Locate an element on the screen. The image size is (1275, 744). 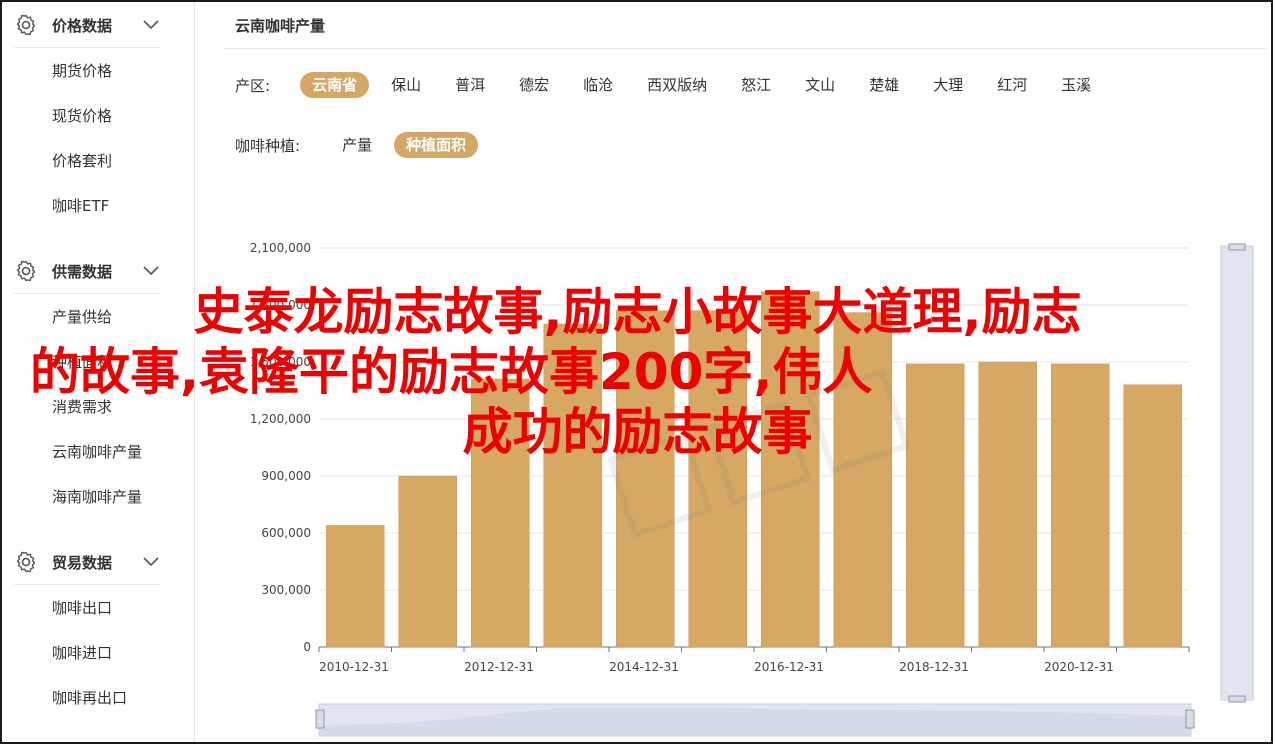
vertical-slider-bottom-handle is located at coordinates (1237, 699).